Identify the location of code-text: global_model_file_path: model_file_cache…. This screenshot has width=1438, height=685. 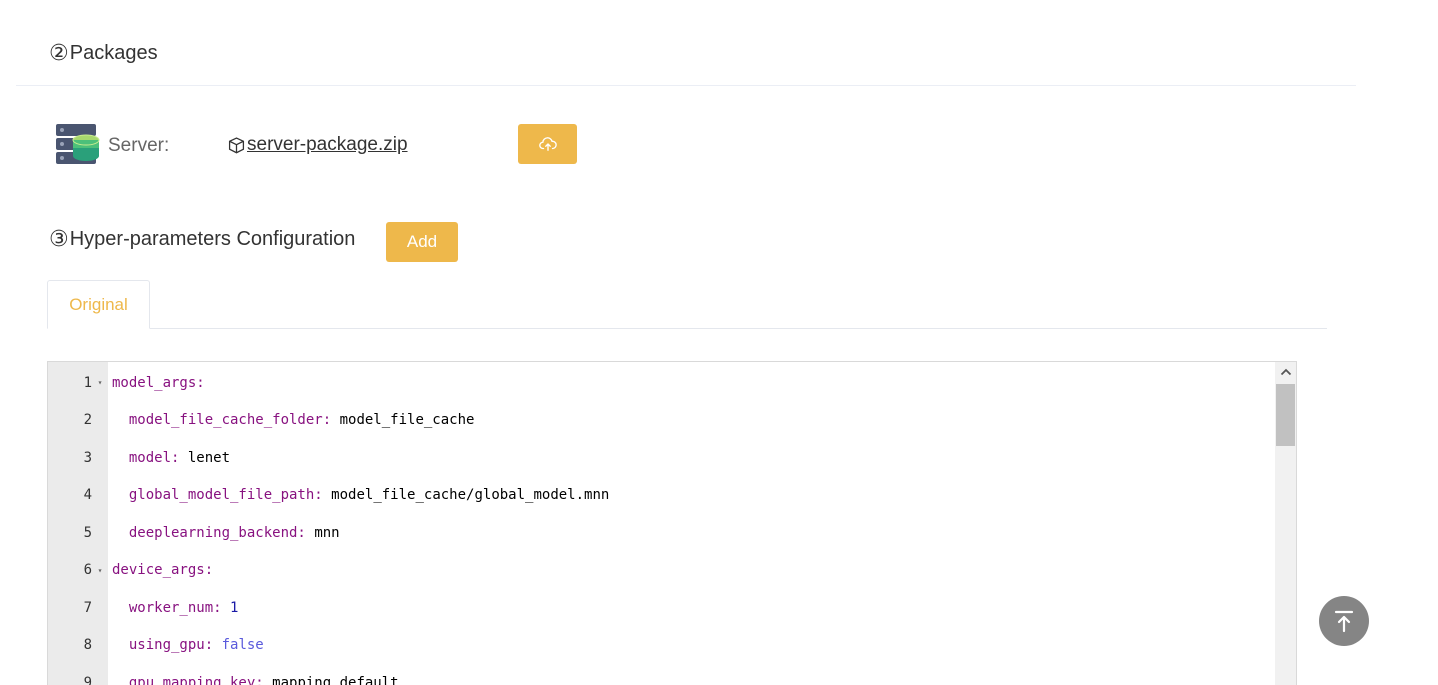
(358, 495).